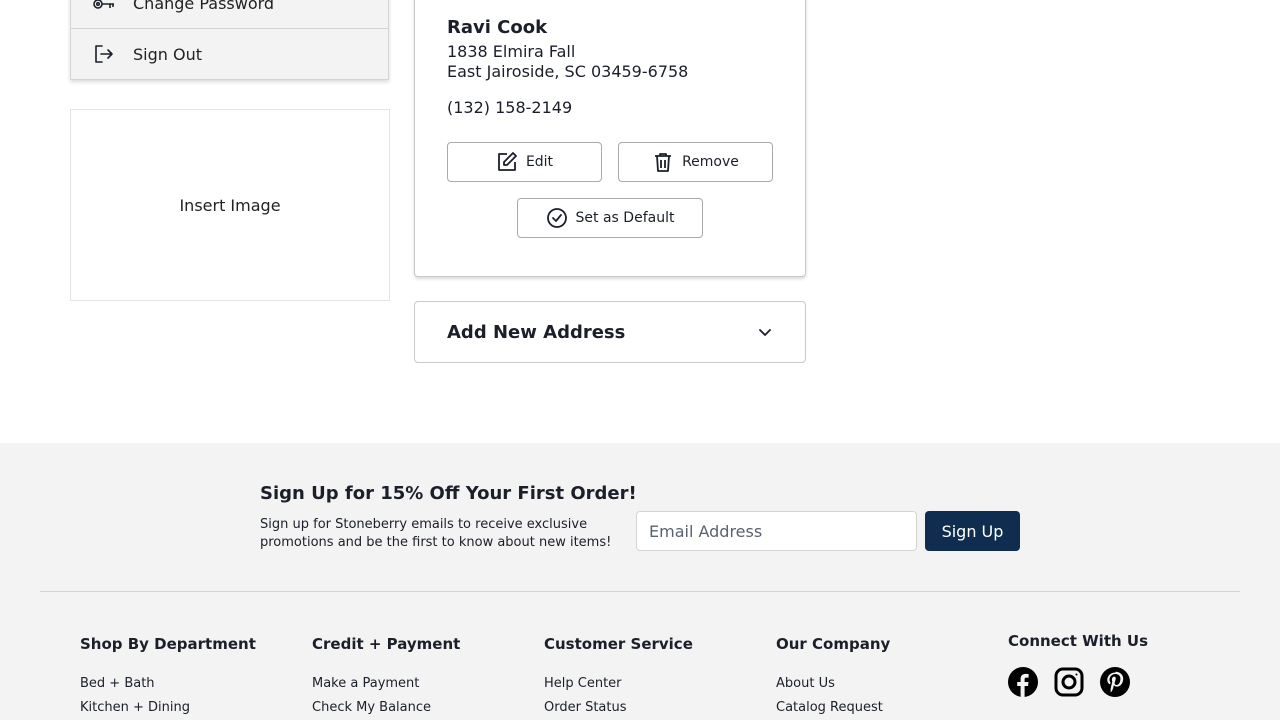  Describe the element at coordinates (229, 14) in the screenshot. I see `change-password-item: Change Password` at that location.